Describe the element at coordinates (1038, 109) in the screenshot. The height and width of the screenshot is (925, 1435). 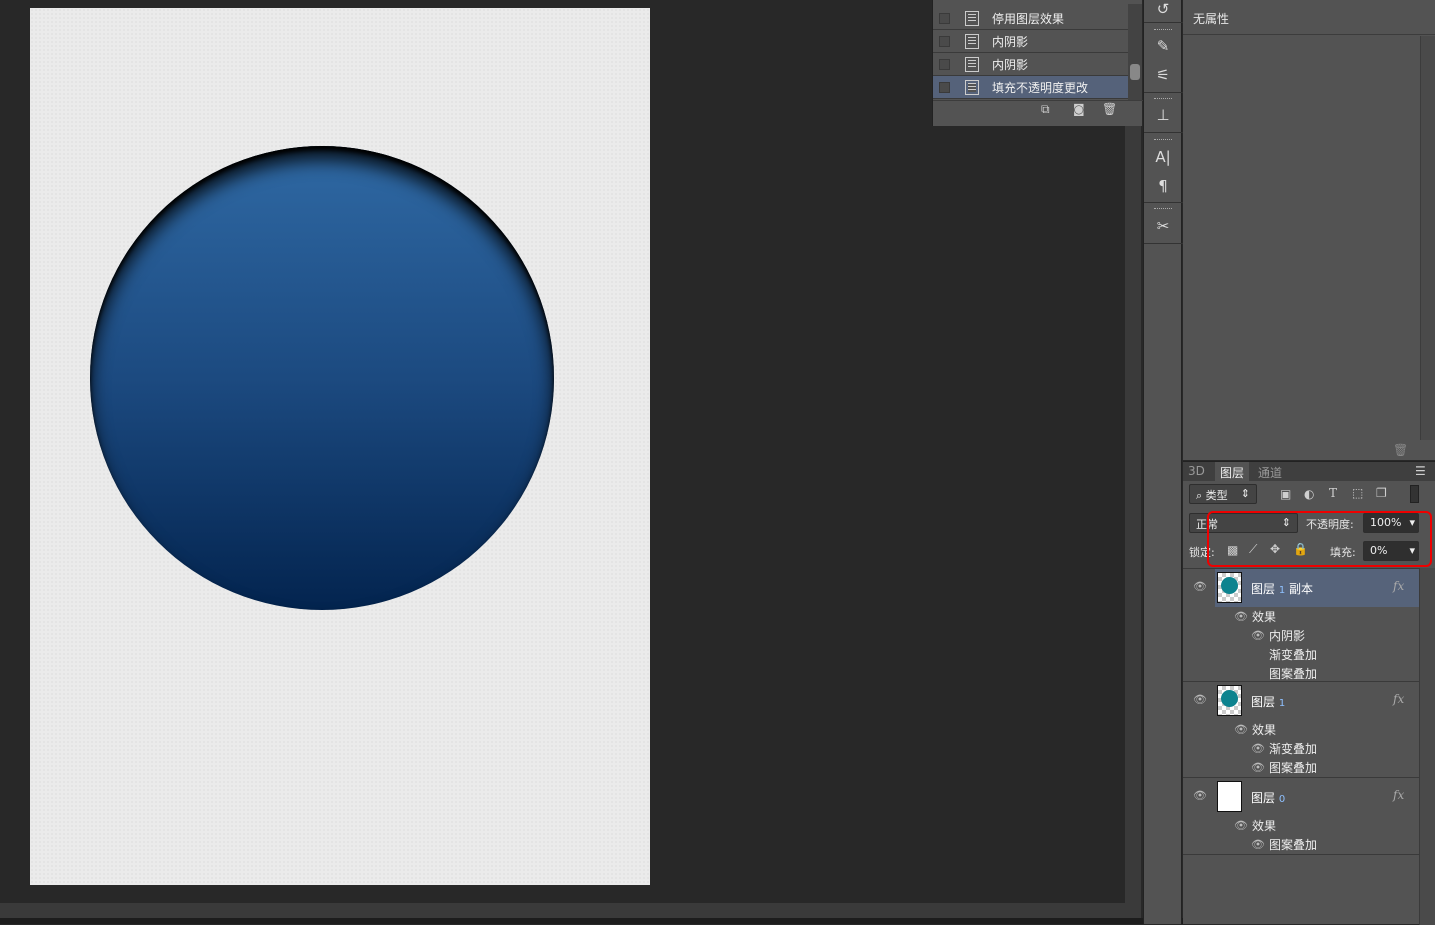
I see `history-footer: ⧉ ◙ 🗑` at that location.